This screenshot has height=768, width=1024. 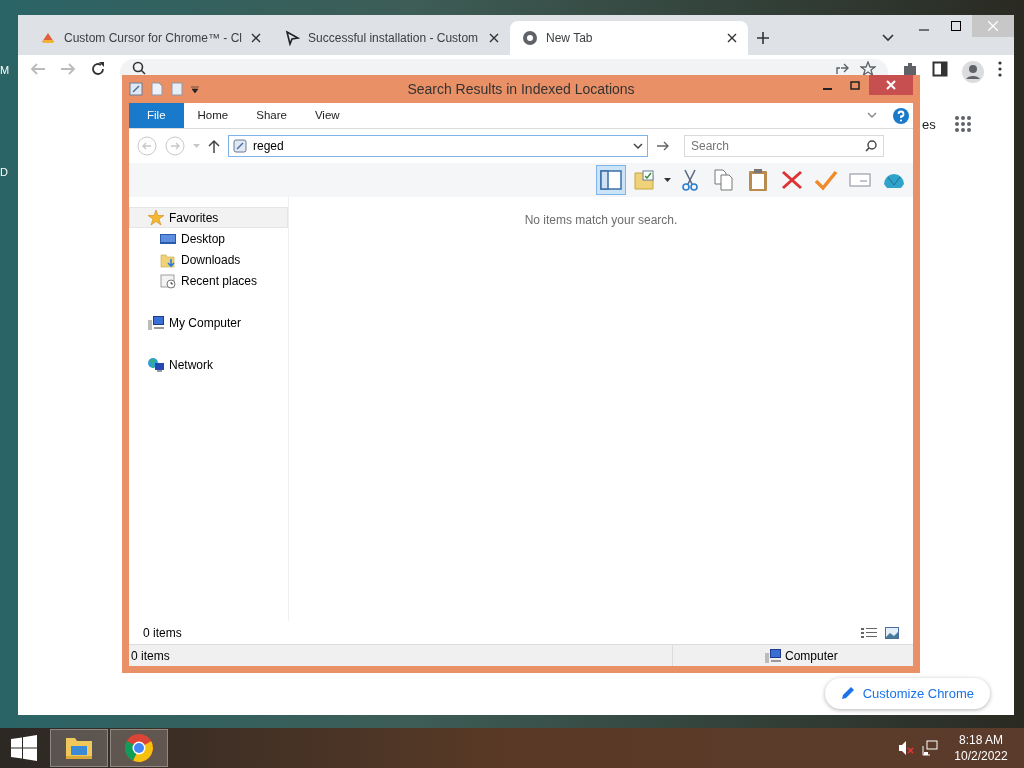 I want to click on tab-title: Successful installation - Custom, so click(x=394, y=38).